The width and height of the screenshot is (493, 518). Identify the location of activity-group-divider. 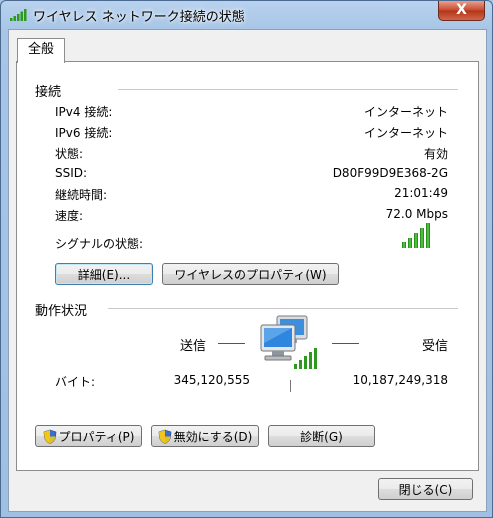
(283, 309).